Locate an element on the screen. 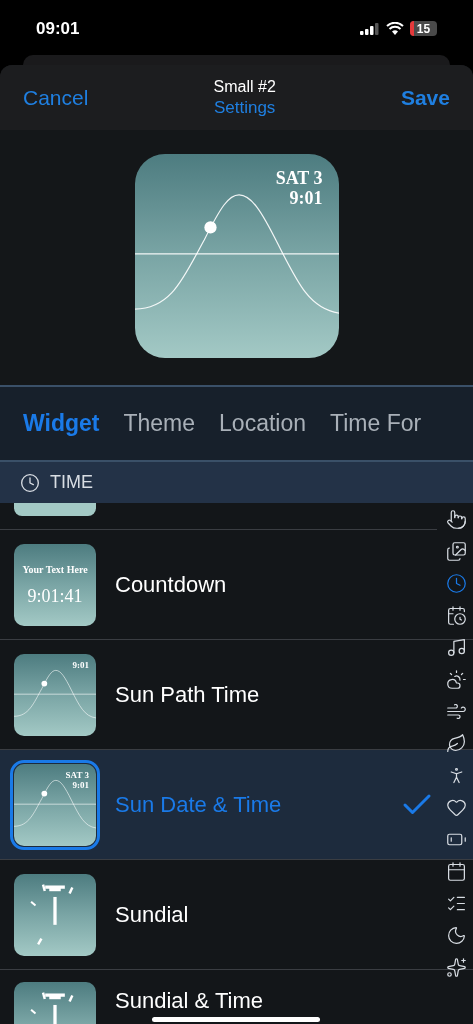 The image size is (473, 1024). photos-icon is located at coordinates (456, 551).